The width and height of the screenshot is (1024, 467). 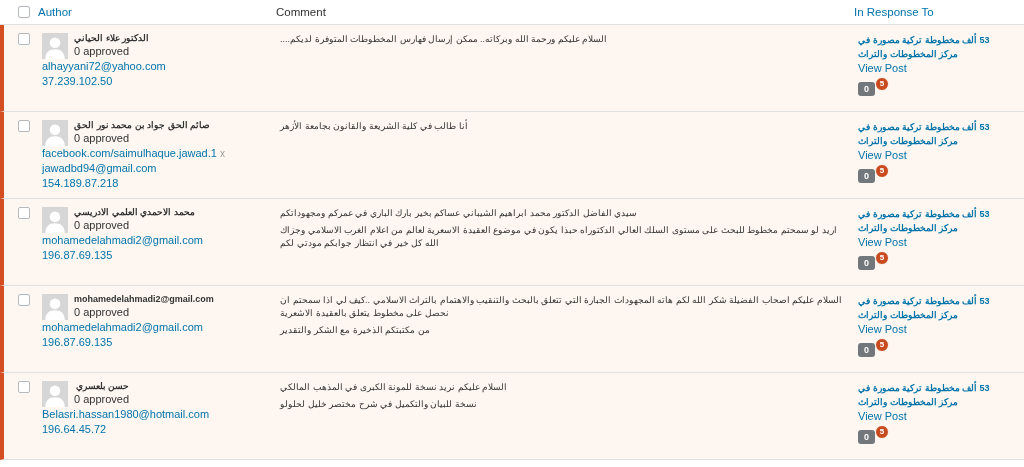 What do you see at coordinates (894, 12) in the screenshot?
I see `column-header: In Response To` at bounding box center [894, 12].